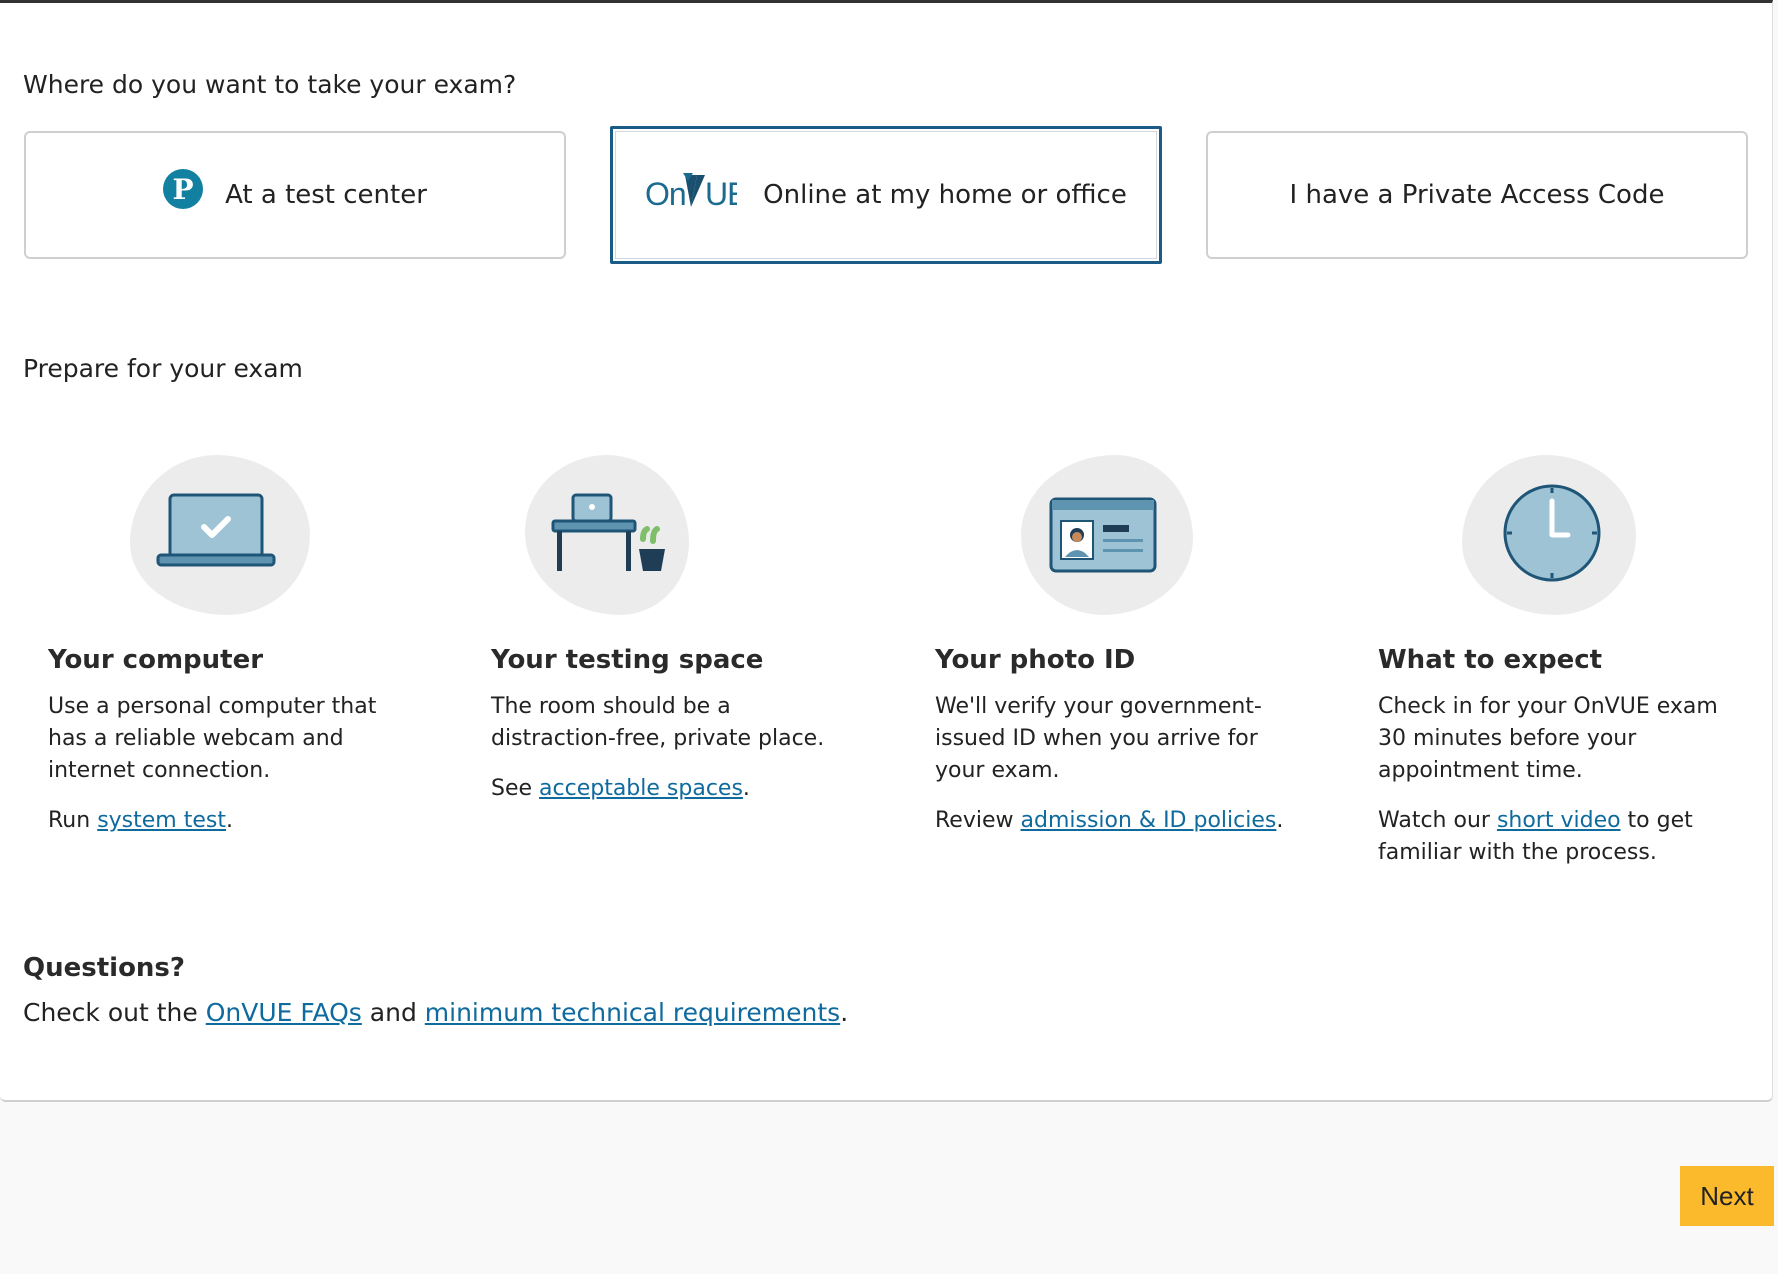 The height and width of the screenshot is (1274, 1778). I want to click on tile-testing-space-action: See acceptable spaces., so click(620, 788).